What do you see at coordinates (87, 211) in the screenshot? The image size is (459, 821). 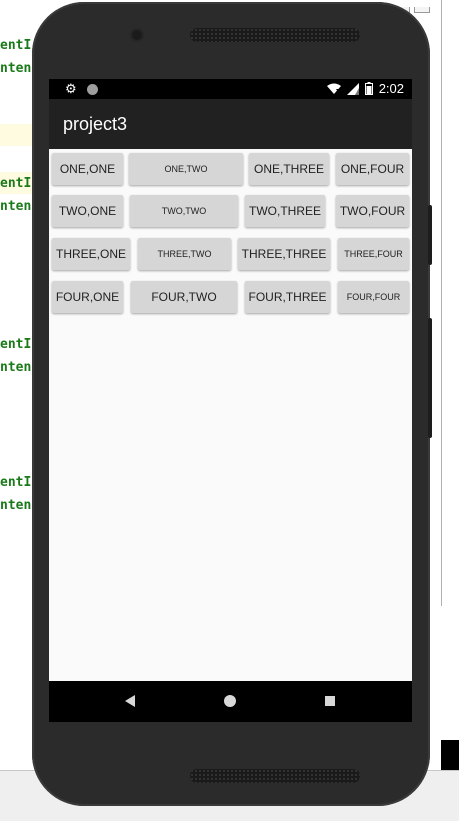 I see `grid-button: TWO,ONE` at bounding box center [87, 211].